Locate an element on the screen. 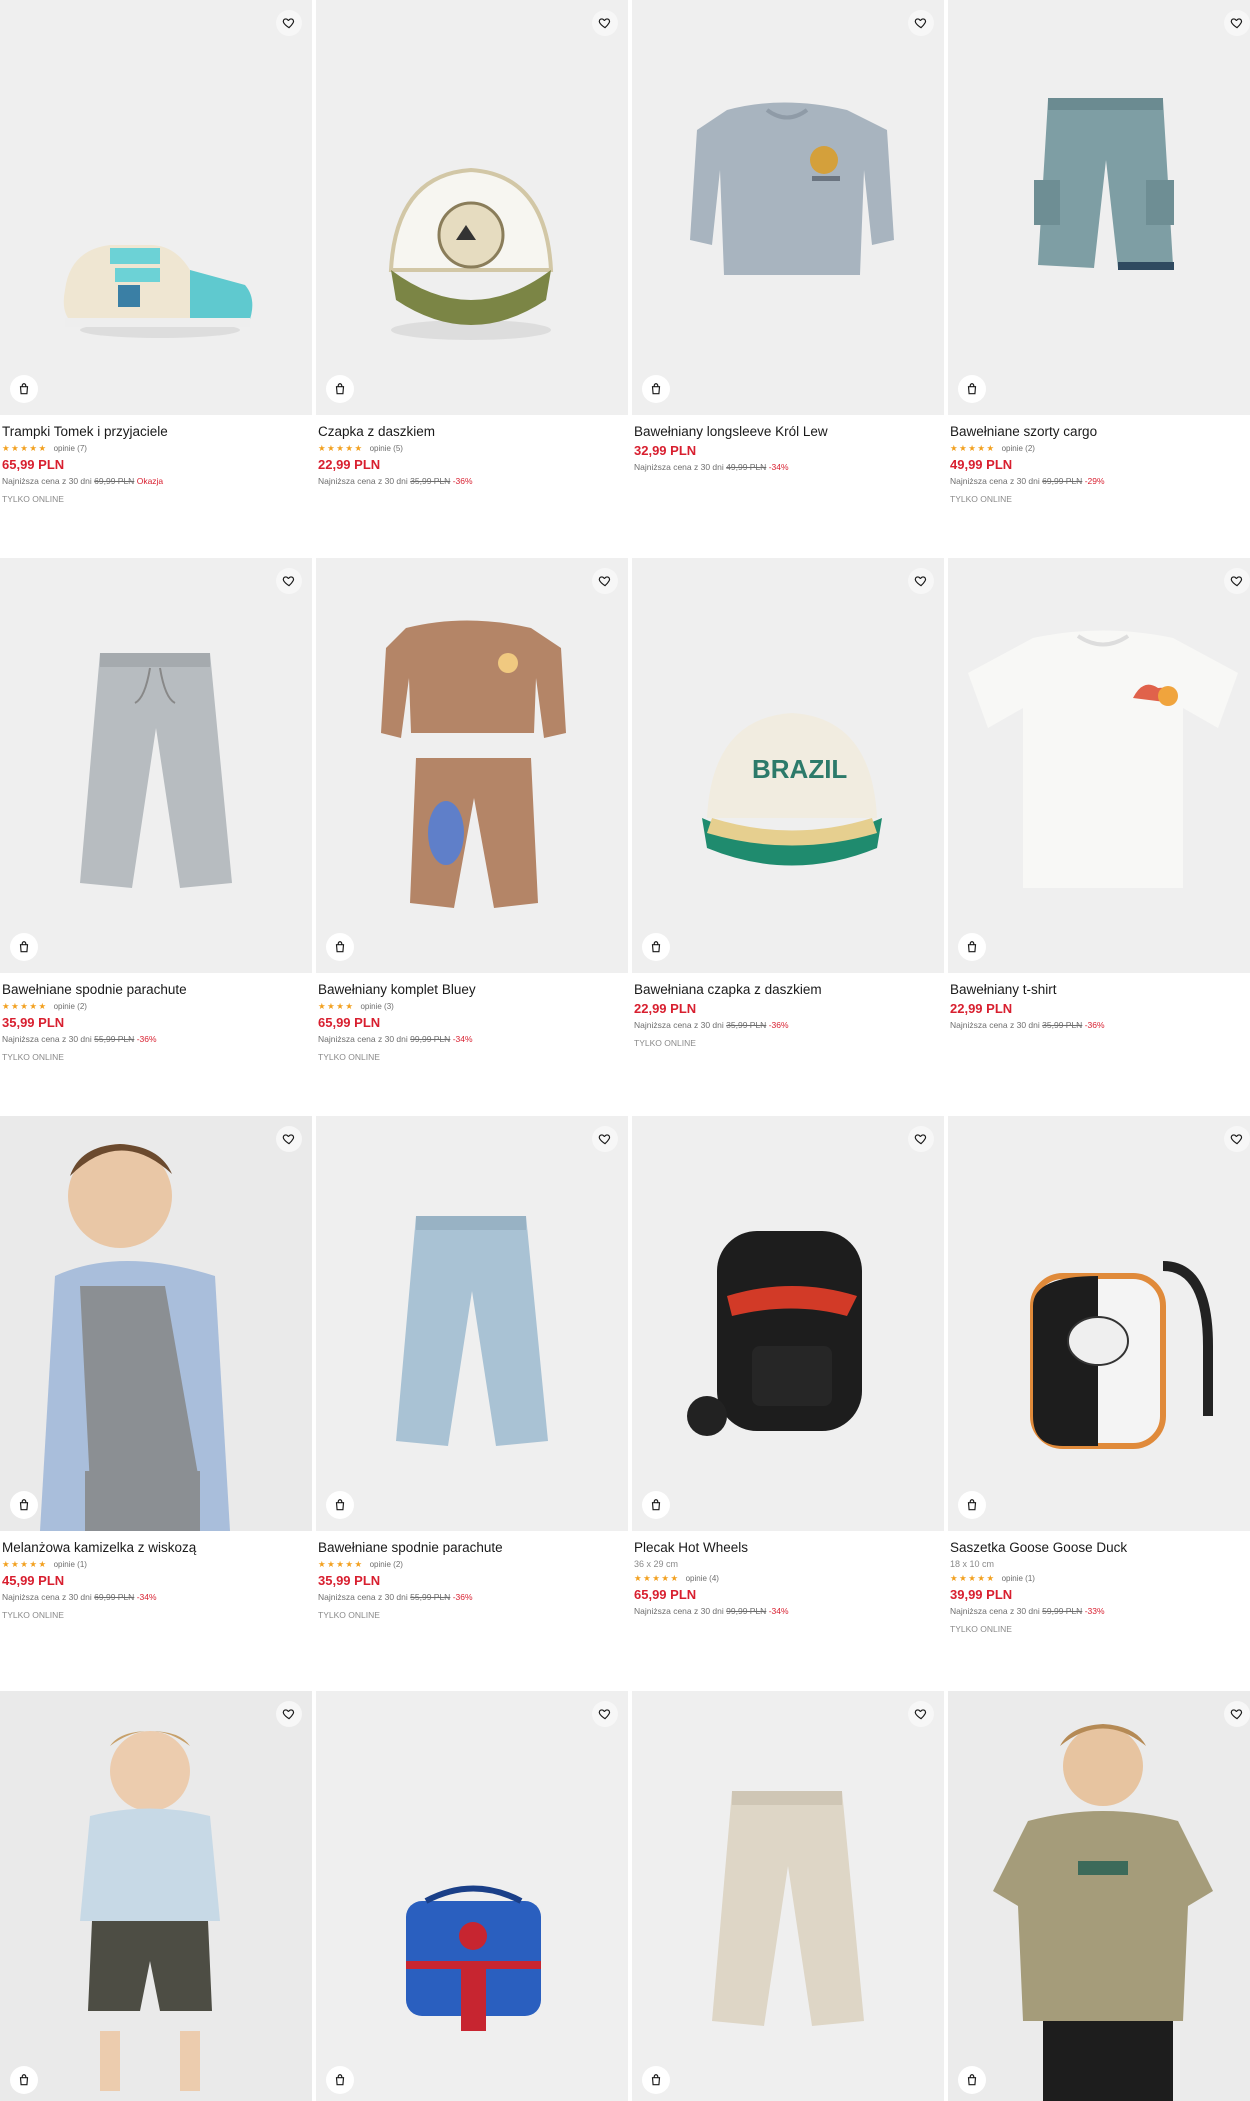 The height and width of the screenshot is (2101, 1250). product-name: Plecak Hot Wheels is located at coordinates (787, 1547).